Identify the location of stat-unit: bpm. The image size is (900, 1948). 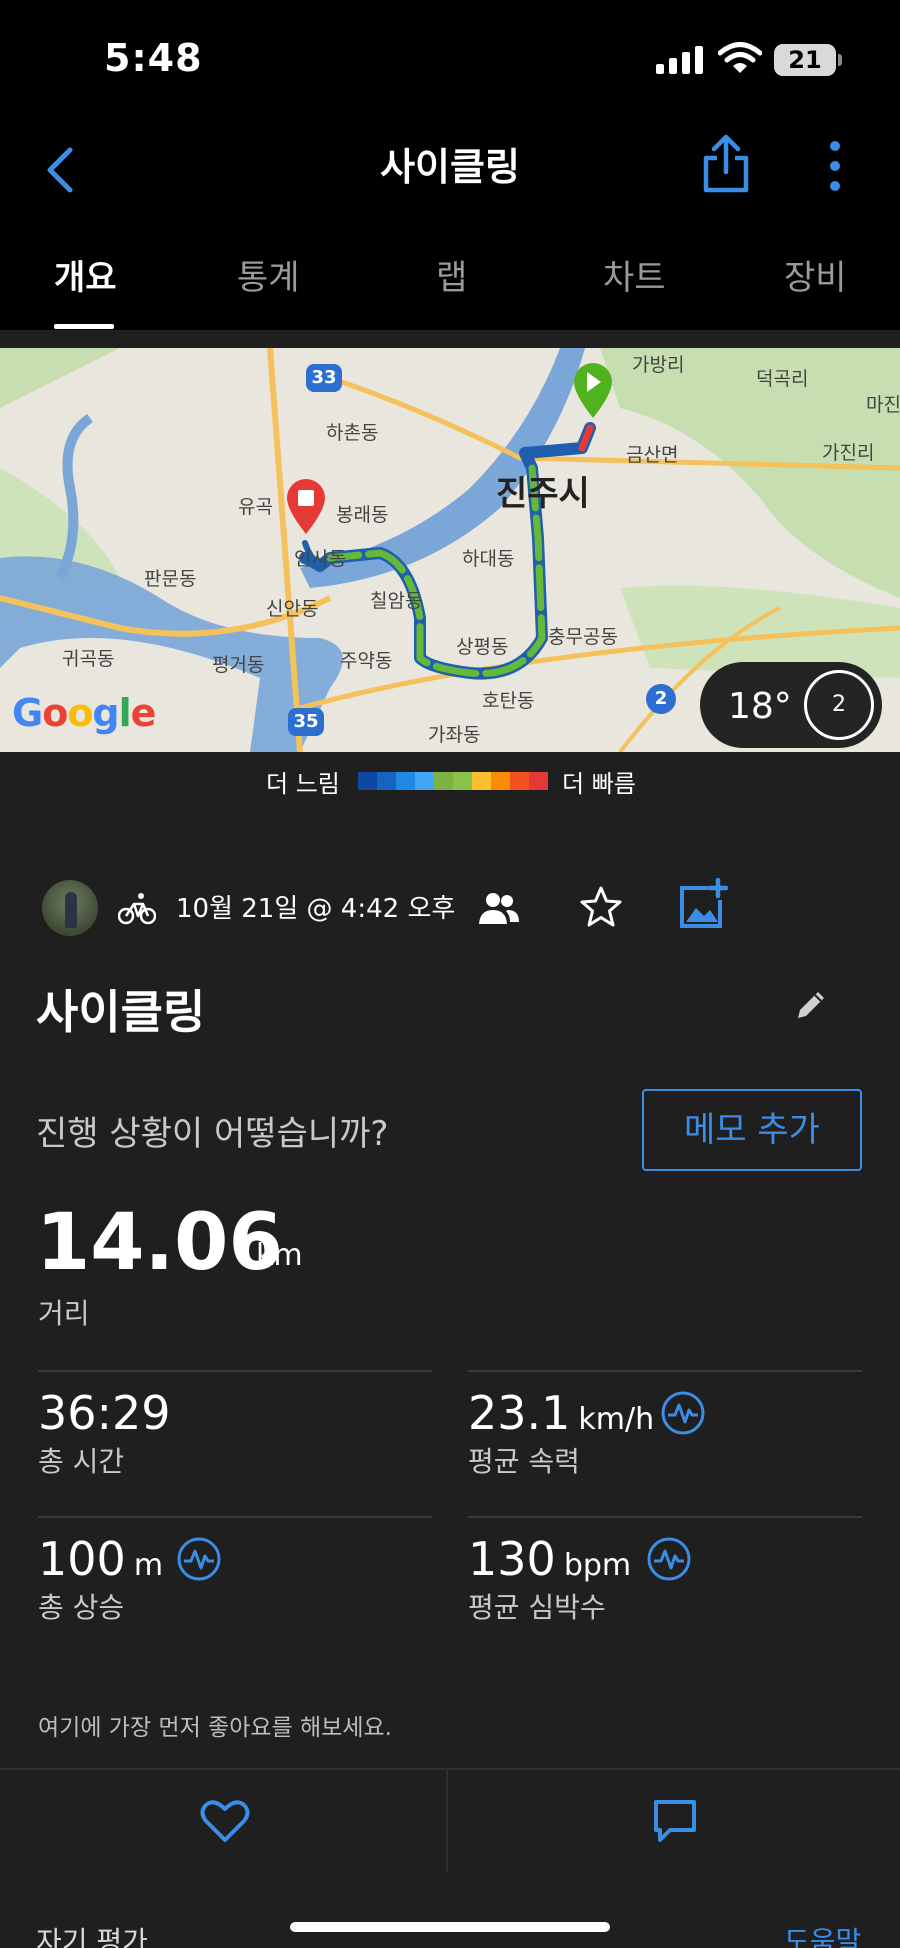
(597, 1565).